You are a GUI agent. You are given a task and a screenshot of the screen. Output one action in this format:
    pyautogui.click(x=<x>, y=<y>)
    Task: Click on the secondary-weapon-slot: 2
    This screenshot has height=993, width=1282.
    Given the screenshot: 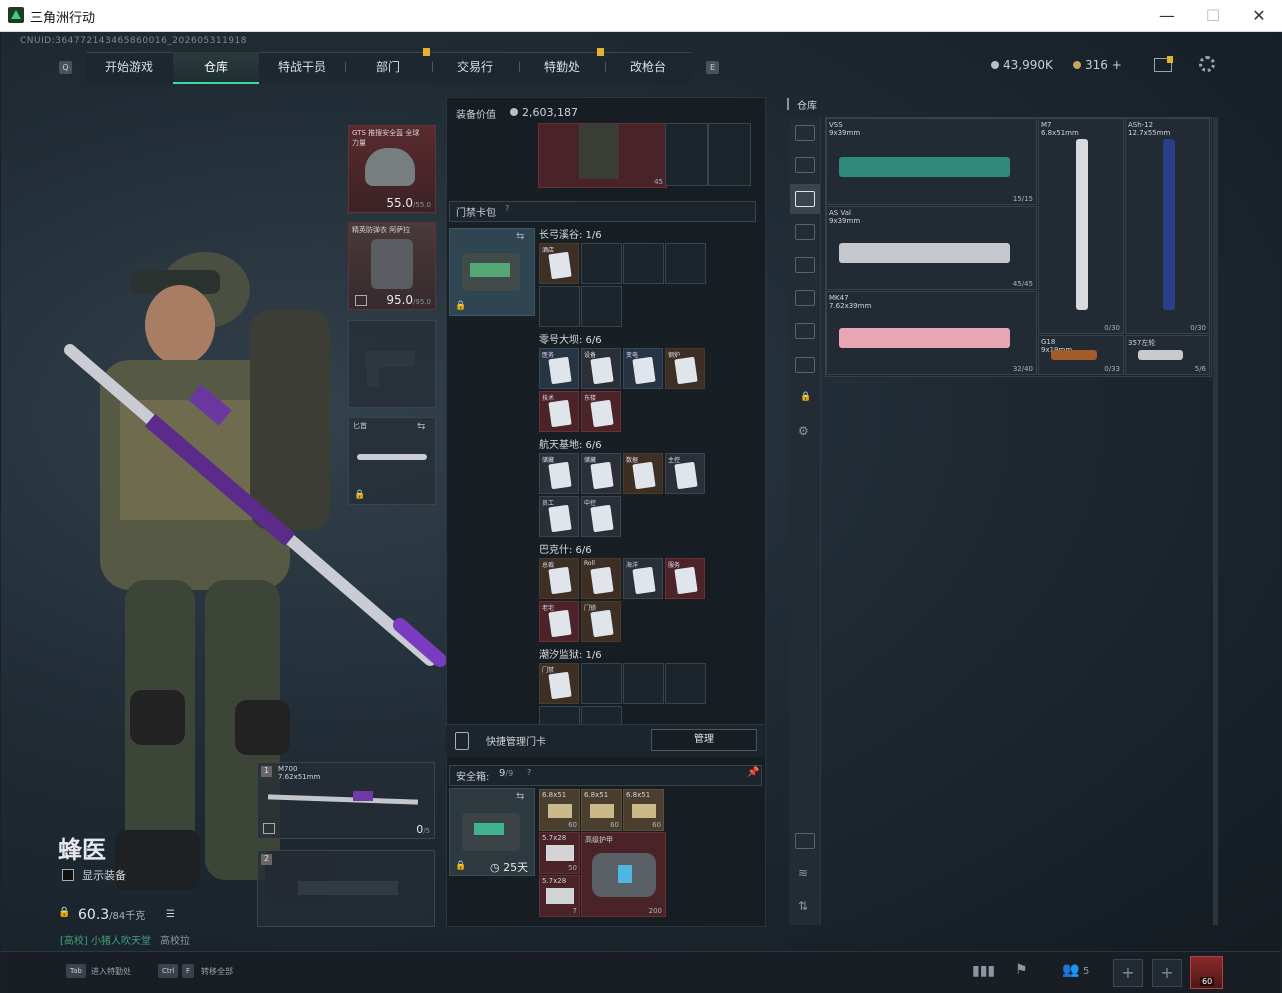 What is the action you would take?
    pyautogui.click(x=346, y=888)
    